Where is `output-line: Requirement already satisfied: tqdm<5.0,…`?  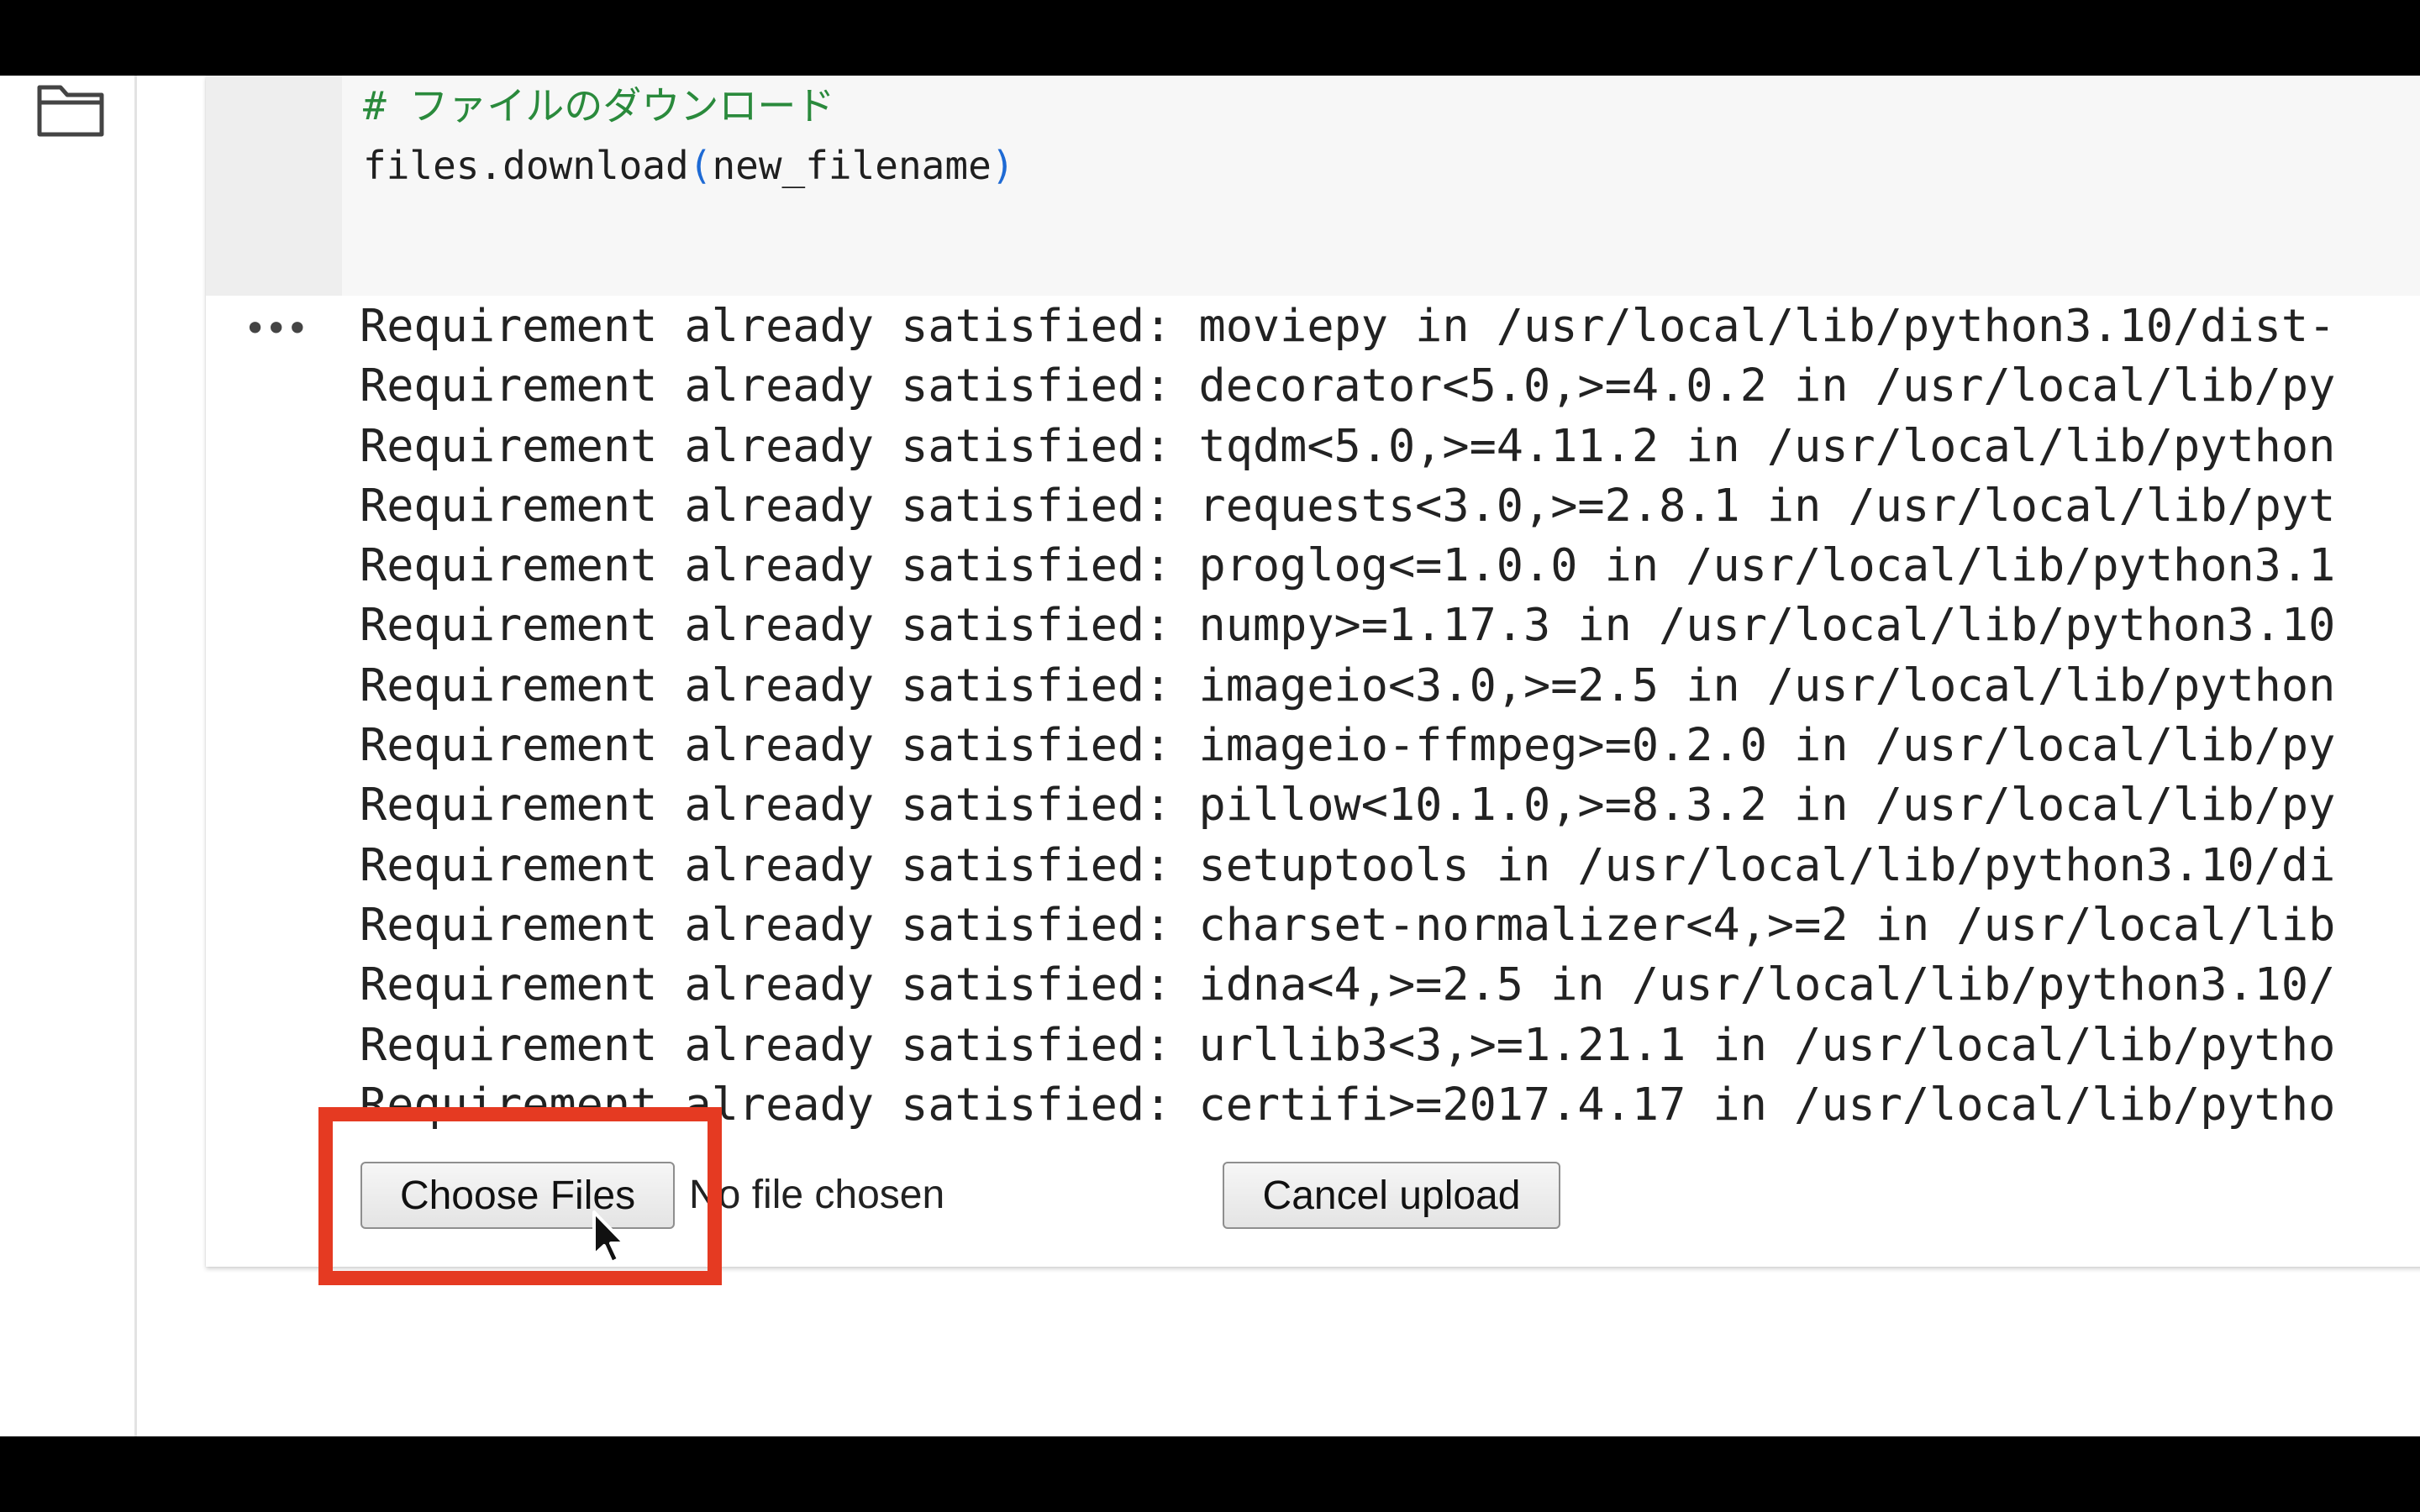 output-line: Requirement already satisfied: tqdm<5.0,… is located at coordinates (1348, 445).